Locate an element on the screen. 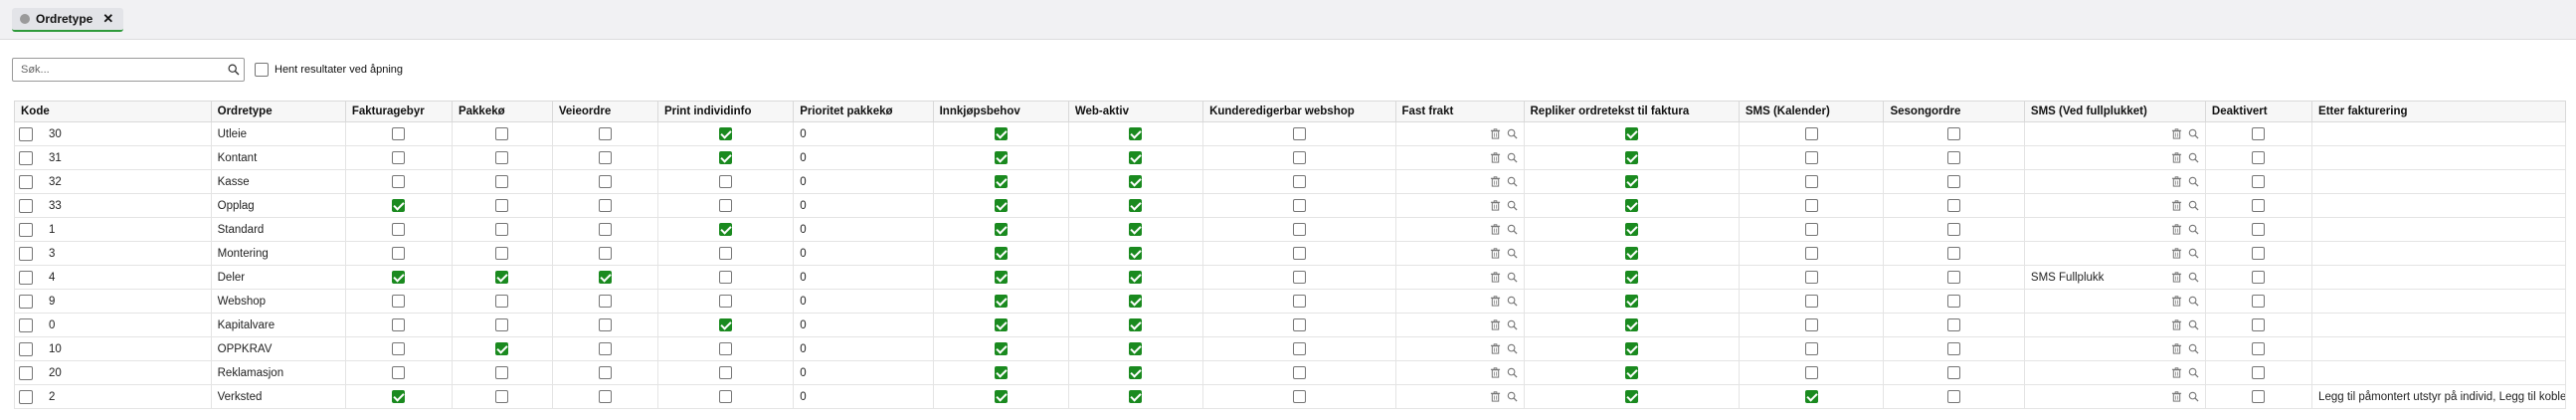 This screenshot has height=420, width=2576. column-header: Fast frakt is located at coordinates (1459, 111).